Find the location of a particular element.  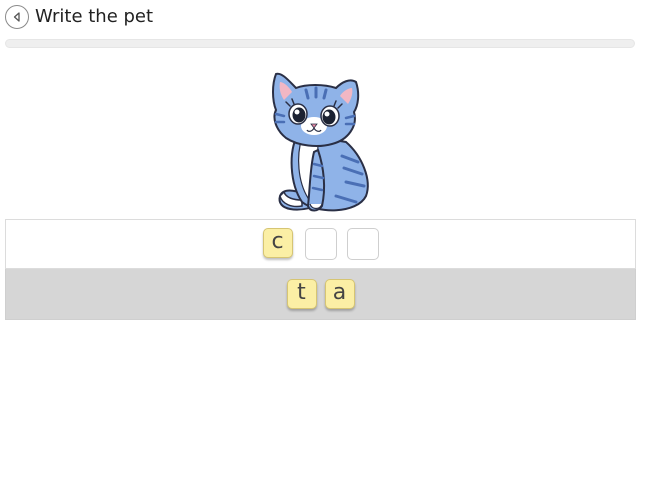

page-title: Write the pet is located at coordinates (94, 16).